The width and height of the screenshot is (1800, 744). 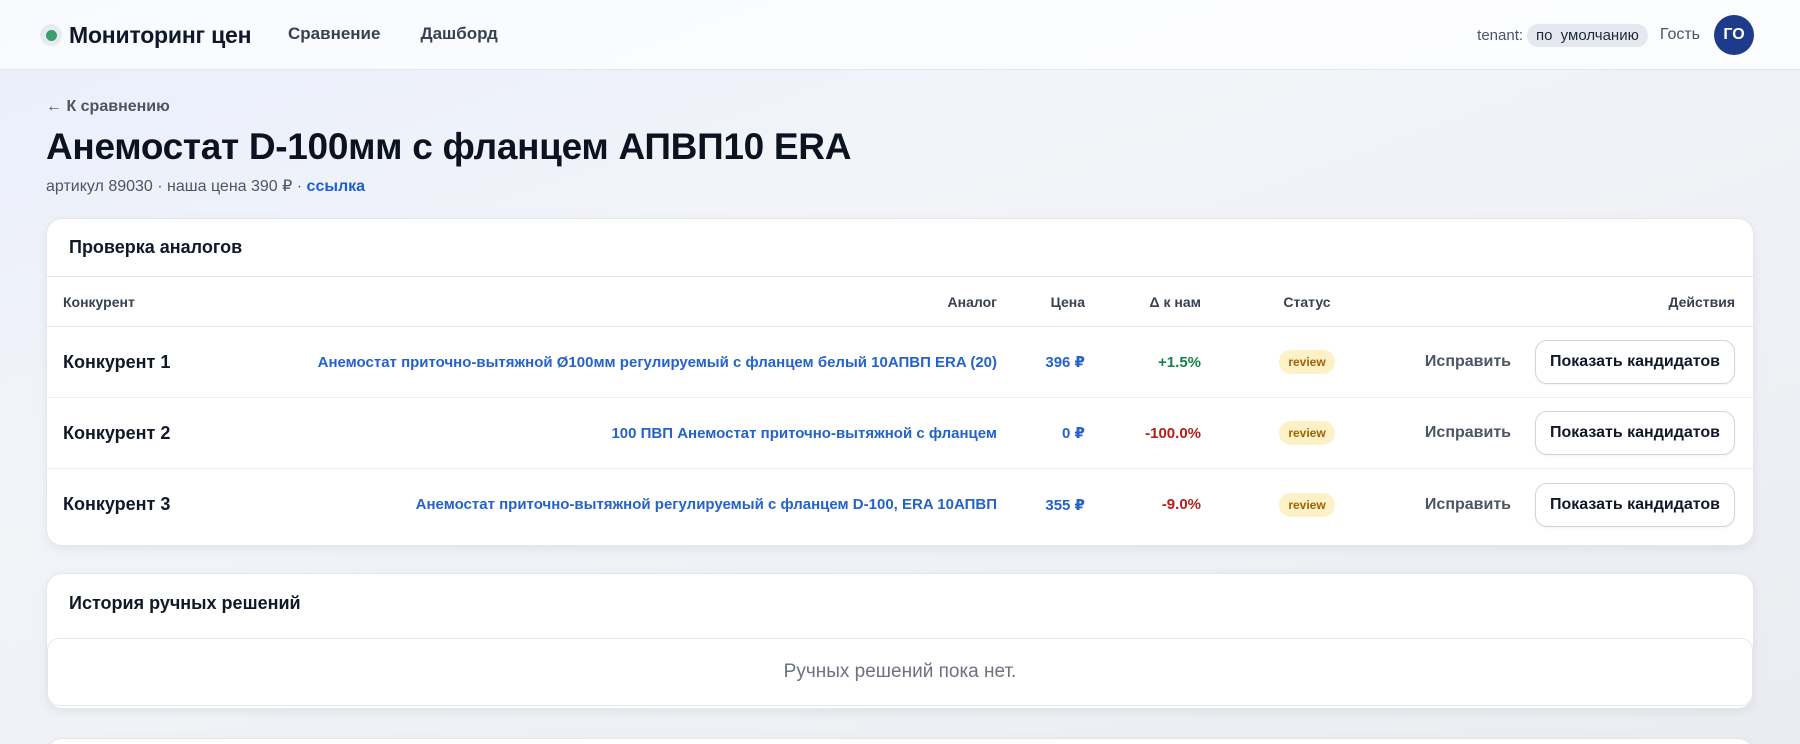 I want to click on col-actions: Действия, so click(x=1701, y=301).